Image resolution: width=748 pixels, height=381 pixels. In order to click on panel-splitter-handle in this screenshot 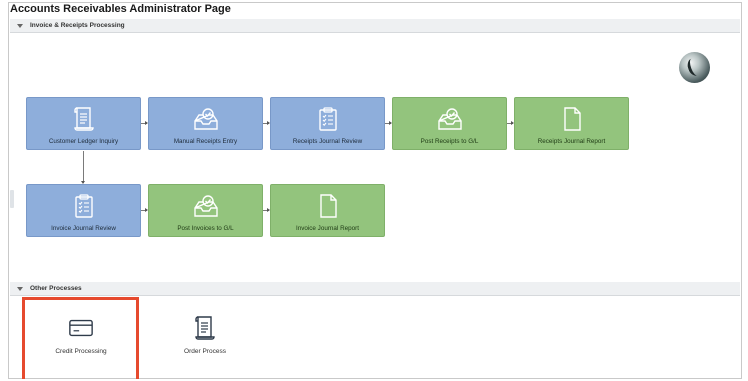, I will do `click(12, 199)`.